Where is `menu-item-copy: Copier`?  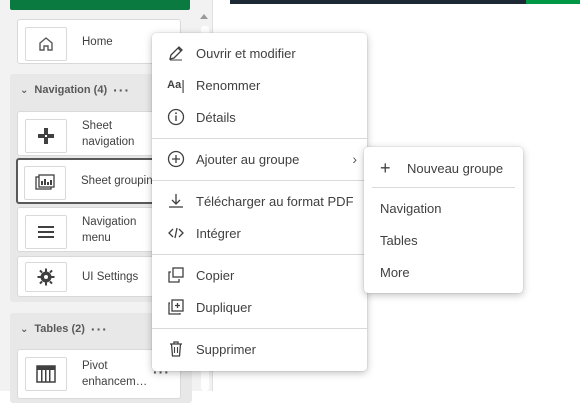 menu-item-copy: Copier is located at coordinates (259, 275).